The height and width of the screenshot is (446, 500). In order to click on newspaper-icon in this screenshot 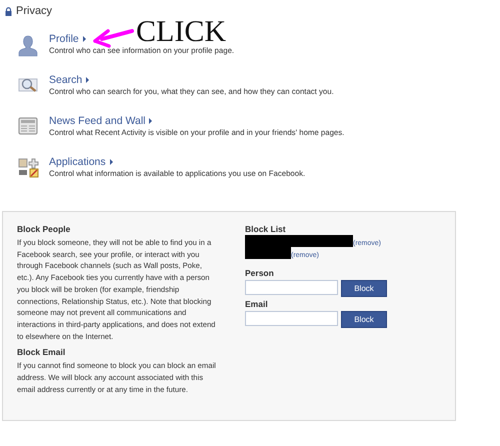, I will do `click(28, 126)`.